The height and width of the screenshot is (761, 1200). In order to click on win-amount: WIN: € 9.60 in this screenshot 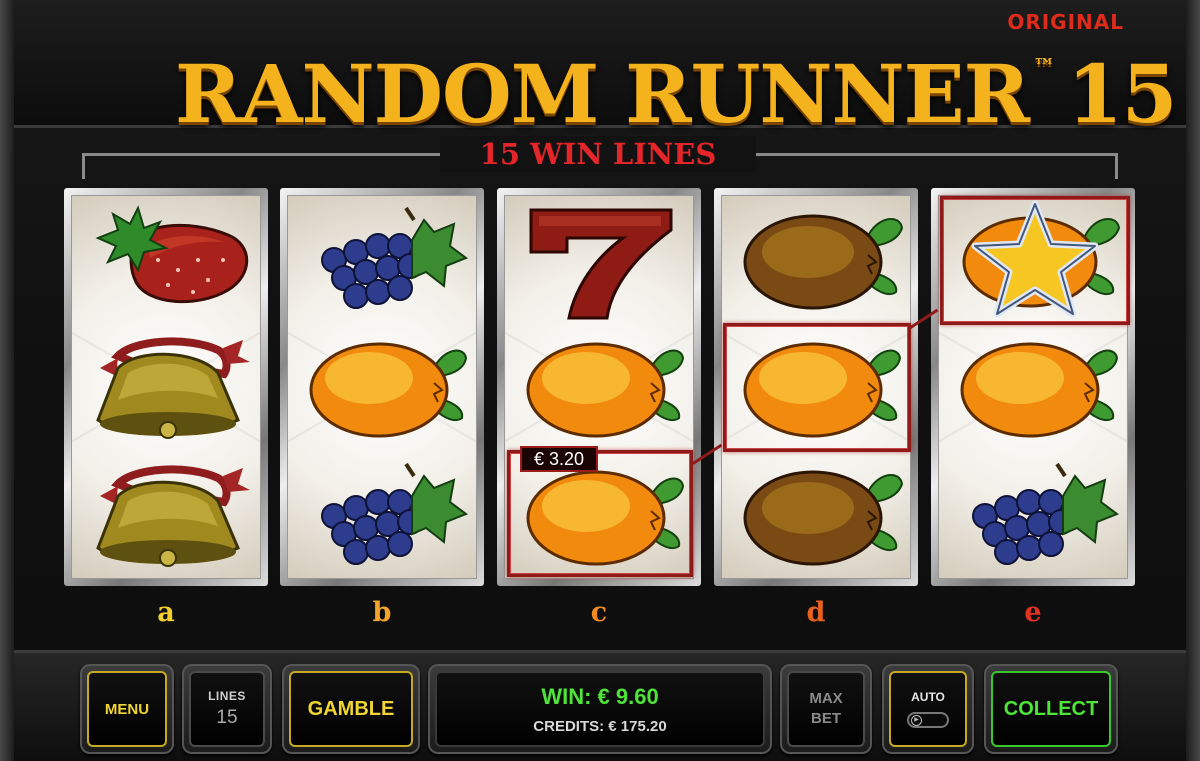, I will do `click(600, 696)`.